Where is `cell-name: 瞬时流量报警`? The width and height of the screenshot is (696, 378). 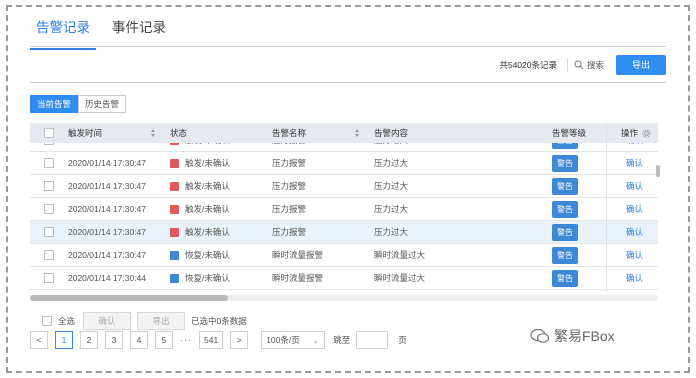
cell-name: 瞬时流量报警 is located at coordinates (298, 255).